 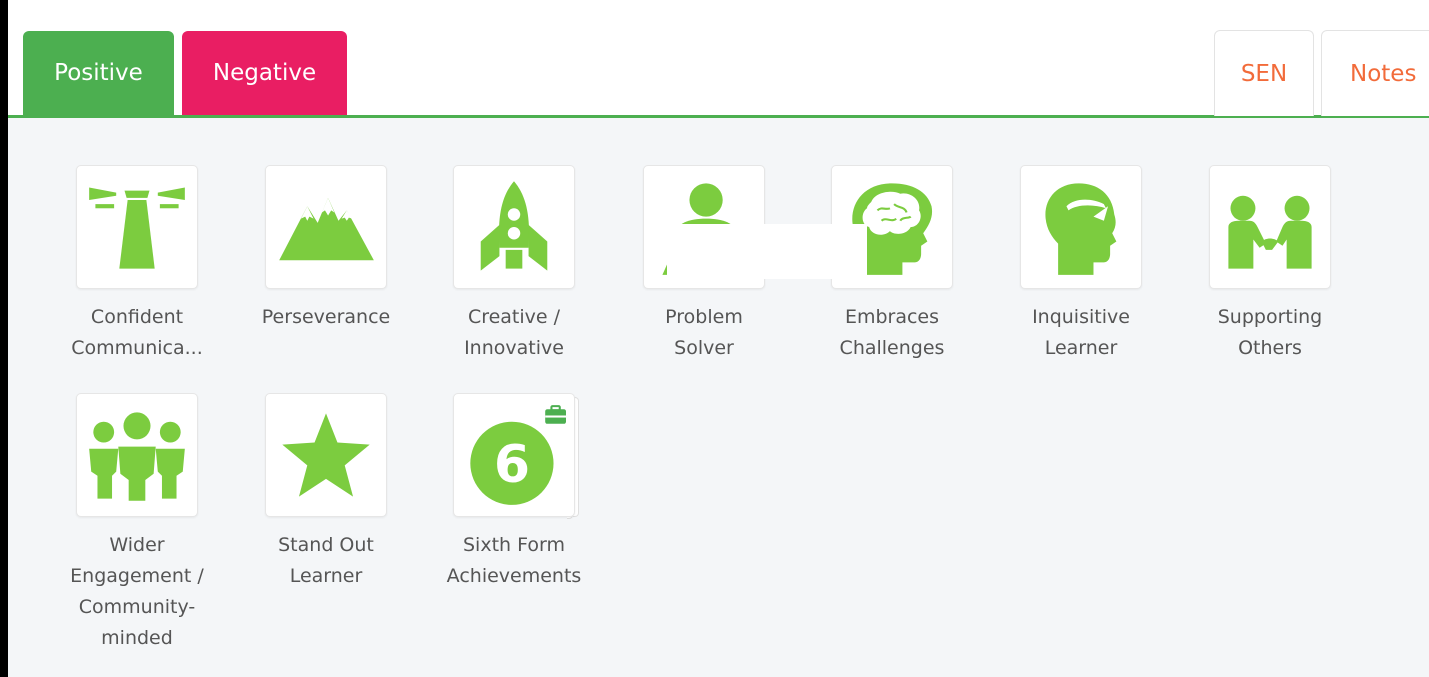 I want to click on behaviour-label: Creative / Innovative, so click(x=514, y=333).